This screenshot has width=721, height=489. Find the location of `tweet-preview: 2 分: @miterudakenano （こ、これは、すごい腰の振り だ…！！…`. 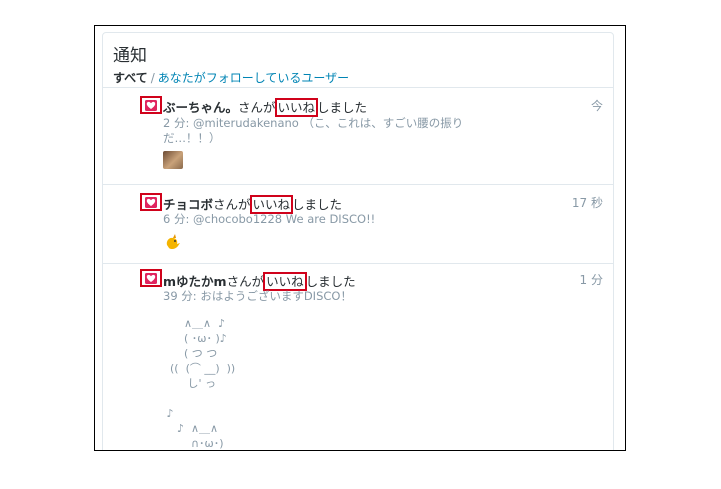

tweet-preview: 2 分: @miterudakenano （こ、これは、すごい腰の振り だ…！！… is located at coordinates (313, 131).